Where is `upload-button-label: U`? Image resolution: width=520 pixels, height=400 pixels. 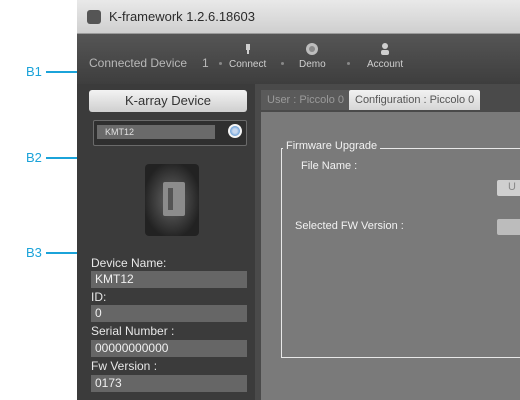
upload-button-label: U is located at coordinates (512, 187).